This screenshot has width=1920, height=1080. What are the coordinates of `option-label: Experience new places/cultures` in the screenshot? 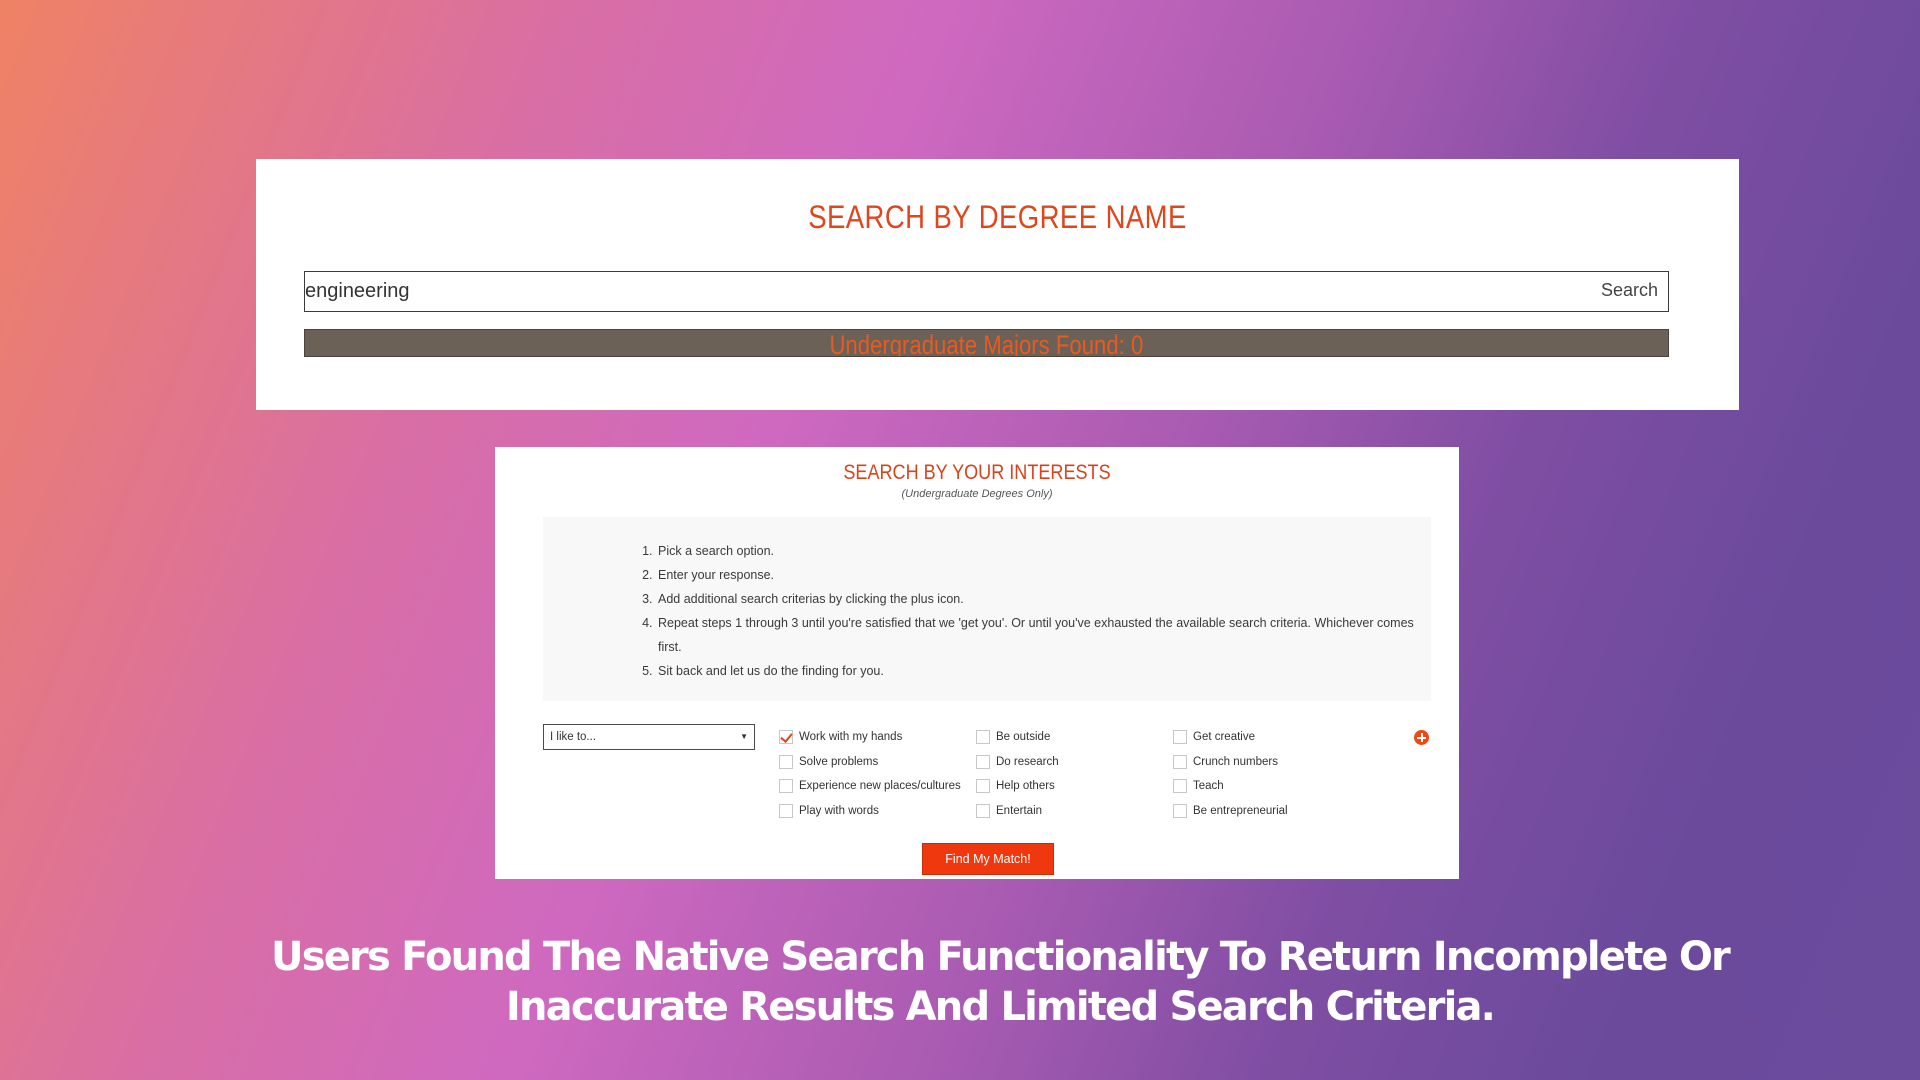 It's located at (880, 786).